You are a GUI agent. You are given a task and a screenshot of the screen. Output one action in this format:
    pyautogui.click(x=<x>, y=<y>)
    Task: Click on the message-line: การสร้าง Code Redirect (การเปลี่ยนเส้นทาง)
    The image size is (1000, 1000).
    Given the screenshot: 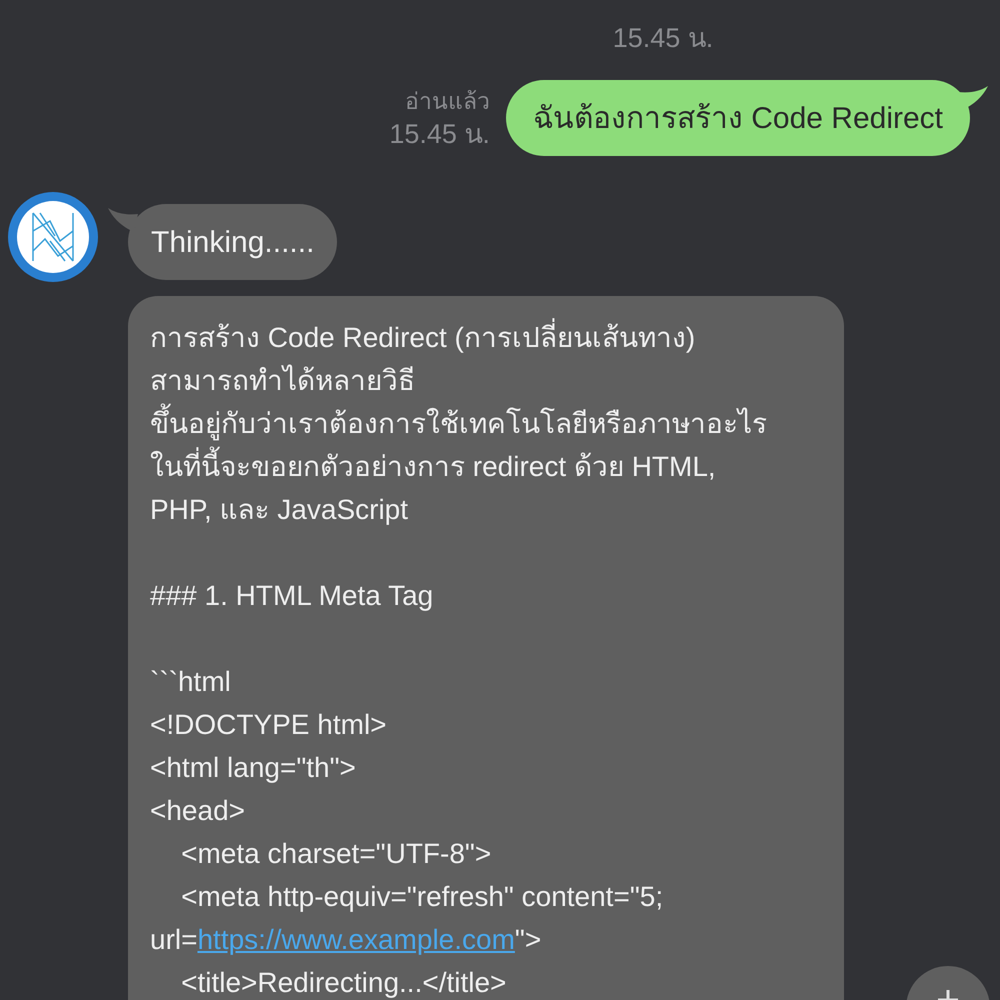 What is the action you would take?
    pyautogui.click(x=491, y=337)
    